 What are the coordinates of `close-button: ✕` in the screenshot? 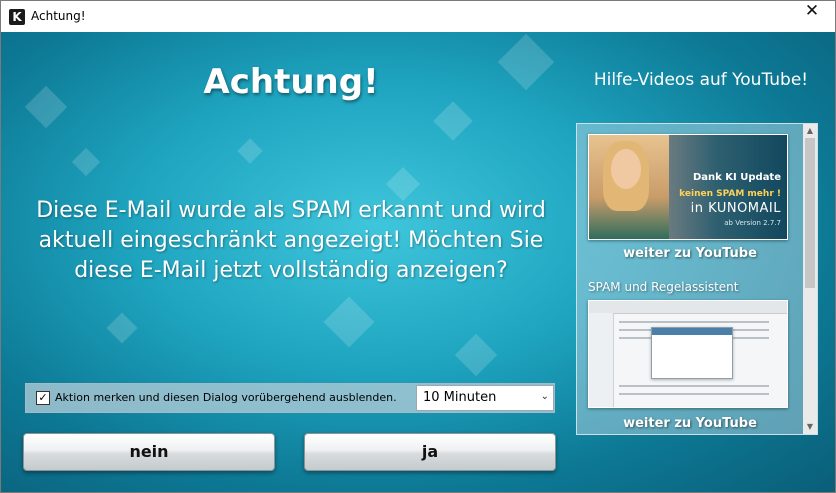 It's located at (812, 16).